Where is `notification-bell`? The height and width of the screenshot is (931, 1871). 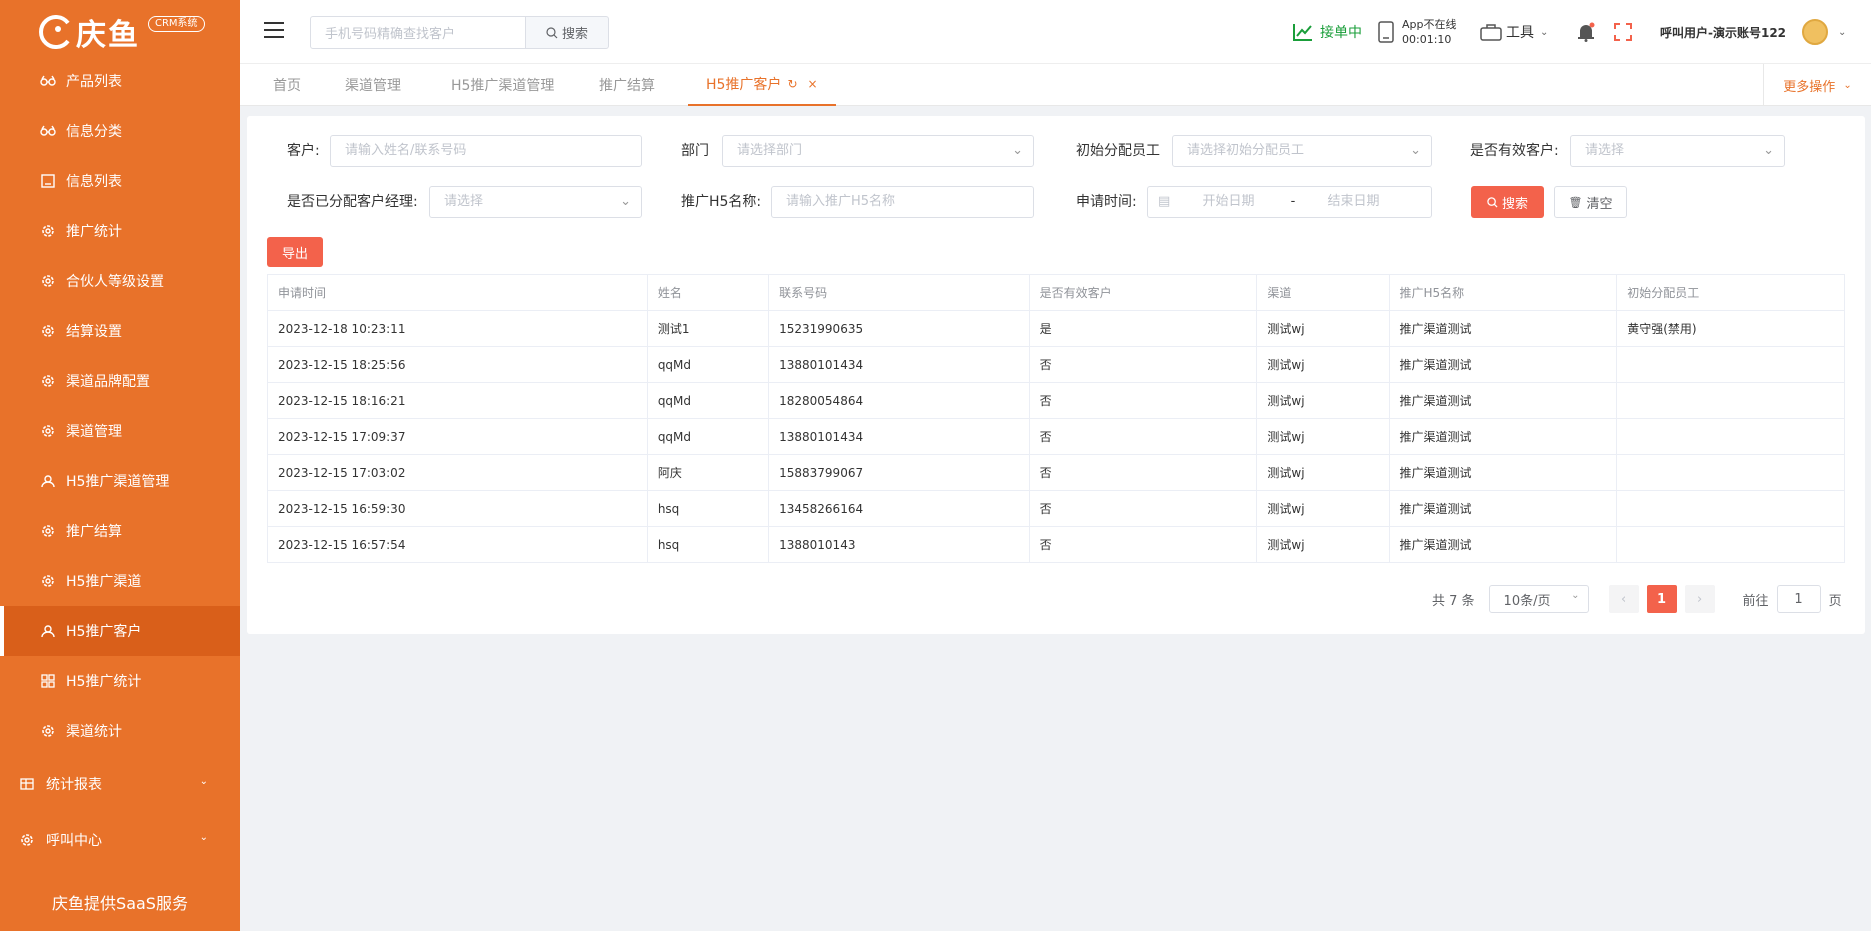 notification-bell is located at coordinates (1586, 32).